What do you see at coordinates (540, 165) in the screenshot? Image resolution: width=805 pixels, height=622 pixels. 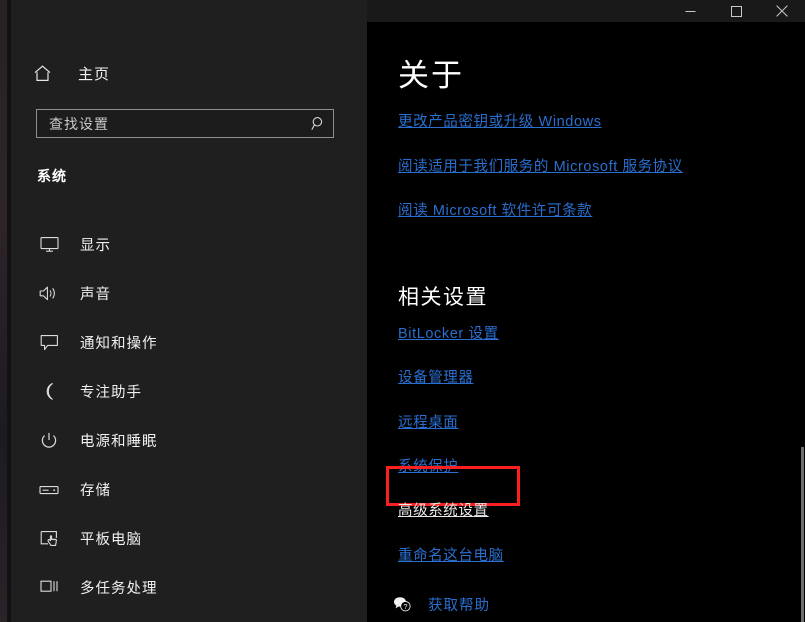 I see `link-microsoft-services-agreement: 阅读适用于我们服务的 Microsoft 服务协议` at bounding box center [540, 165].